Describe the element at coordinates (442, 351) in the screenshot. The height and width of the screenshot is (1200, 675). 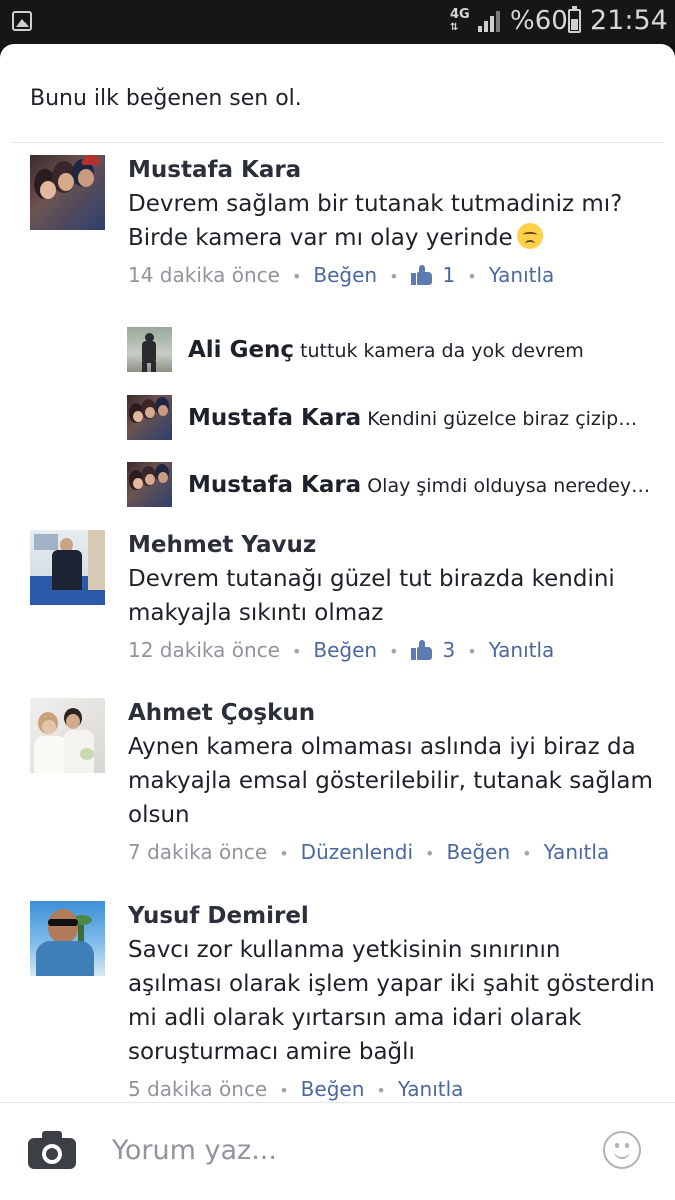
I see `reply-text: tuttuk kamera da yok devrem` at that location.